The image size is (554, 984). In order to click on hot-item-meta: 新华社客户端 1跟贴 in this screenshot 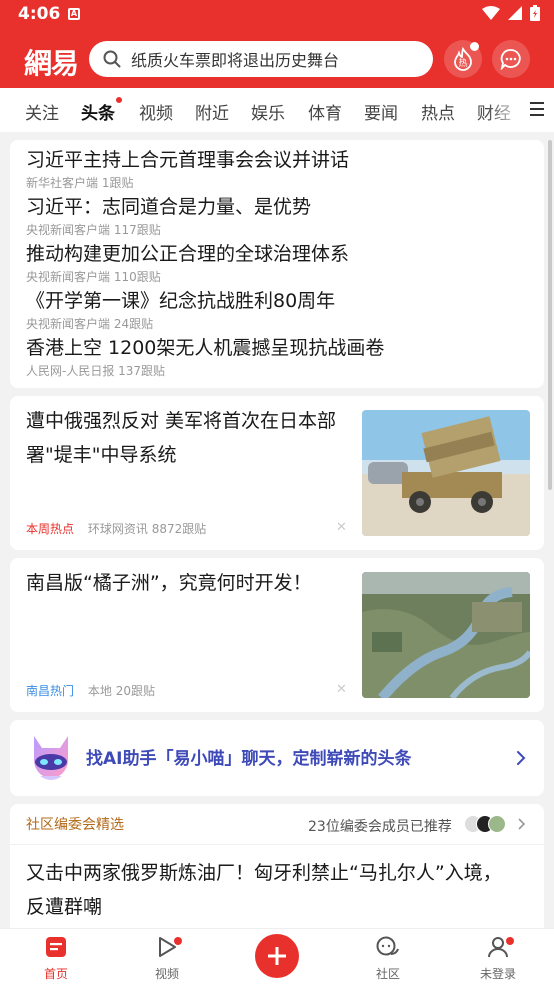, I will do `click(80, 183)`.